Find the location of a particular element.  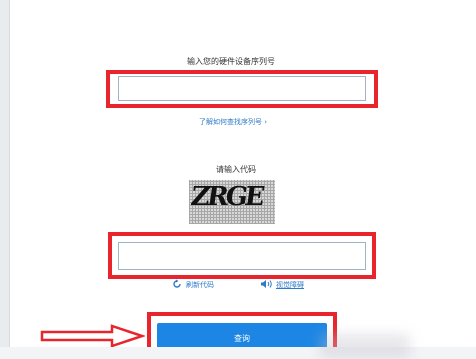

watermark-blur is located at coordinates (365, 346).